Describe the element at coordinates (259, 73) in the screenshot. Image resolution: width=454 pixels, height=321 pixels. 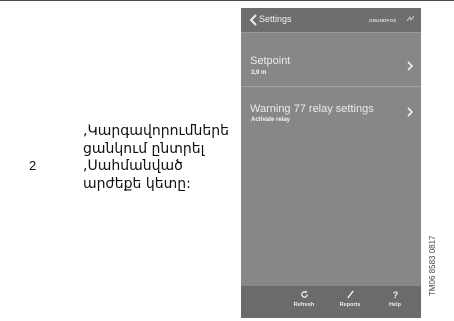
I see `setpoint-value: 3,9 m` at that location.